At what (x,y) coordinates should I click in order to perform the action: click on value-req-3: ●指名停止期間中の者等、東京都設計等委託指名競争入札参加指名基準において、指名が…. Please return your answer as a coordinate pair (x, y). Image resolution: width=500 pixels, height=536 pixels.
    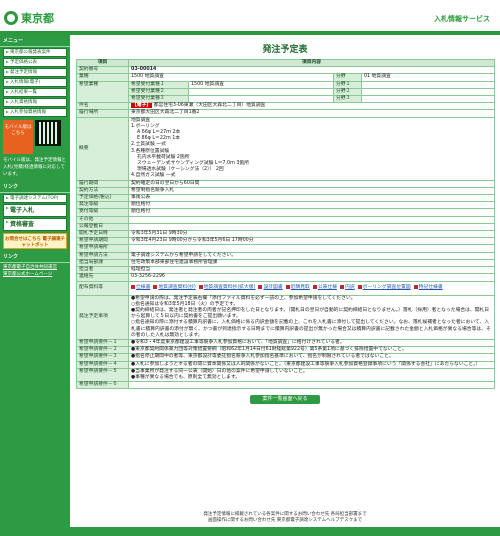
    Looking at the image, I should click on (311, 357).